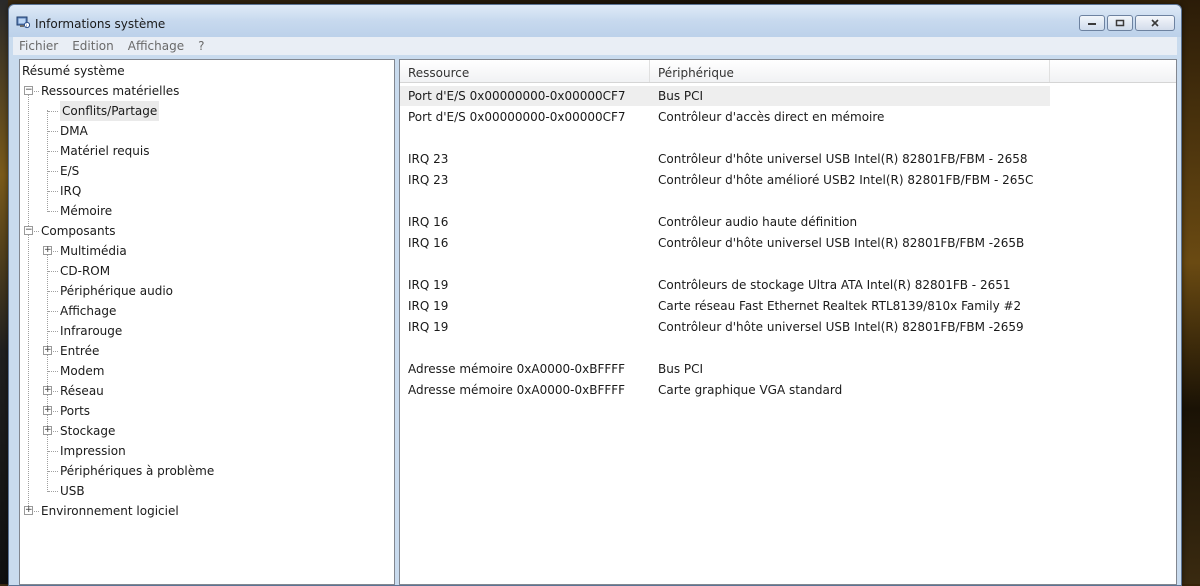 The image size is (1200, 586). What do you see at coordinates (71, 191) in the screenshot?
I see `tree-item-label: IRQ` at bounding box center [71, 191].